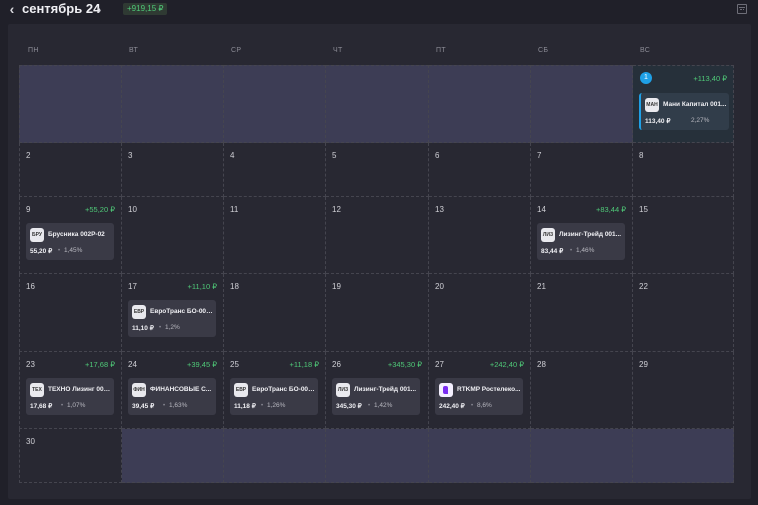  Describe the element at coordinates (70, 313) in the screenshot. I see `day-cell-16: 16` at that location.